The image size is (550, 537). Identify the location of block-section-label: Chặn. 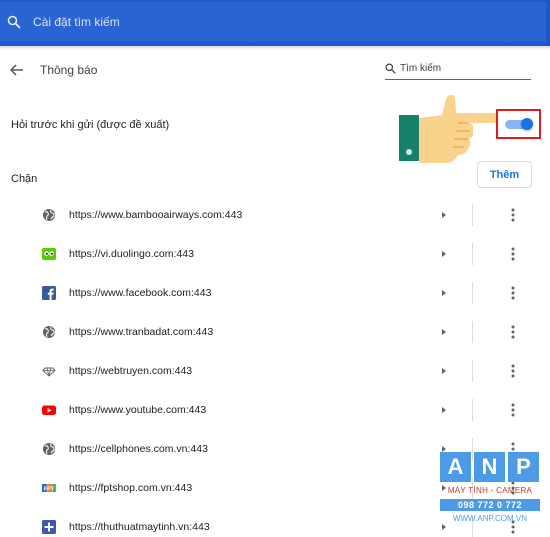
(24, 179).